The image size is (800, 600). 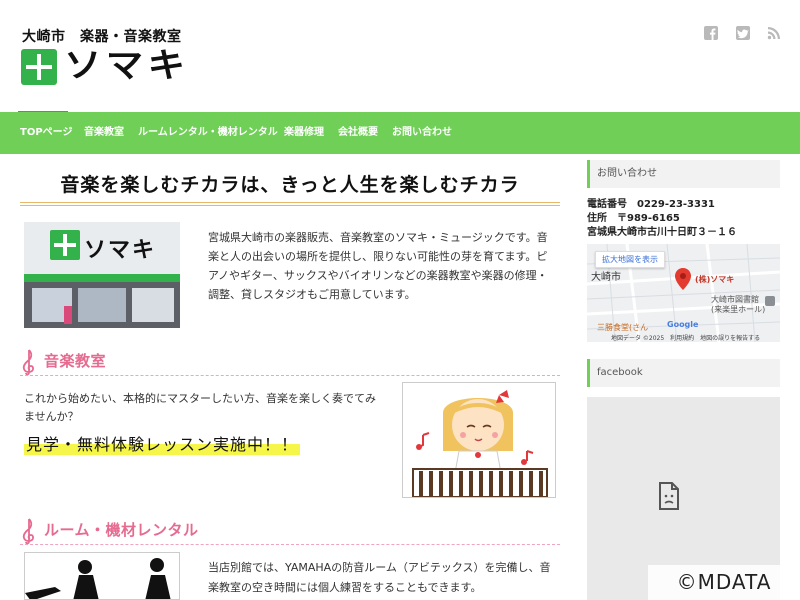 What do you see at coordinates (744, 34) in the screenshot?
I see `twitter-icon` at bounding box center [744, 34].